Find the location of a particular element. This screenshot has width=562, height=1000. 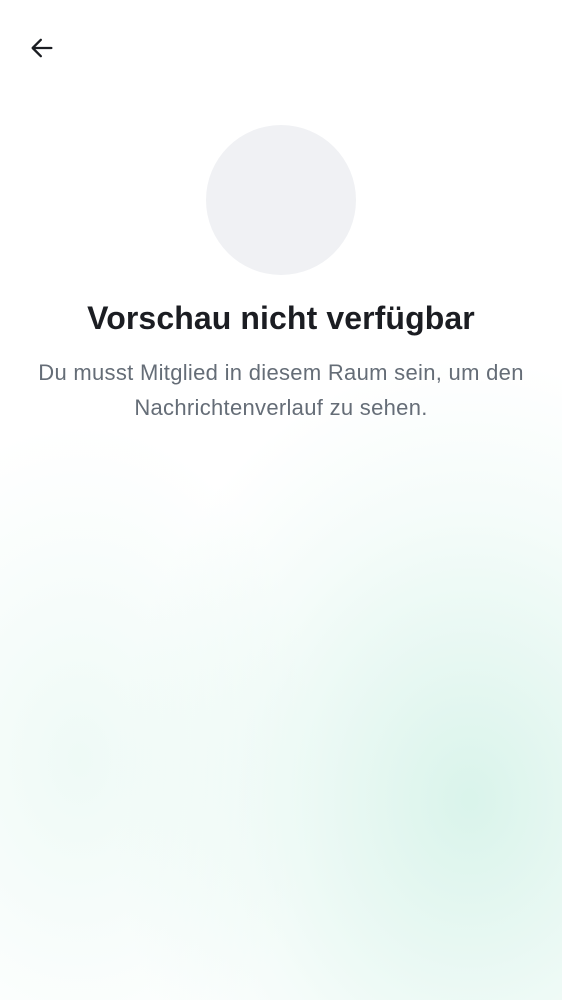

preview-title: Vorschau nicht verfügbar is located at coordinates (281, 318).